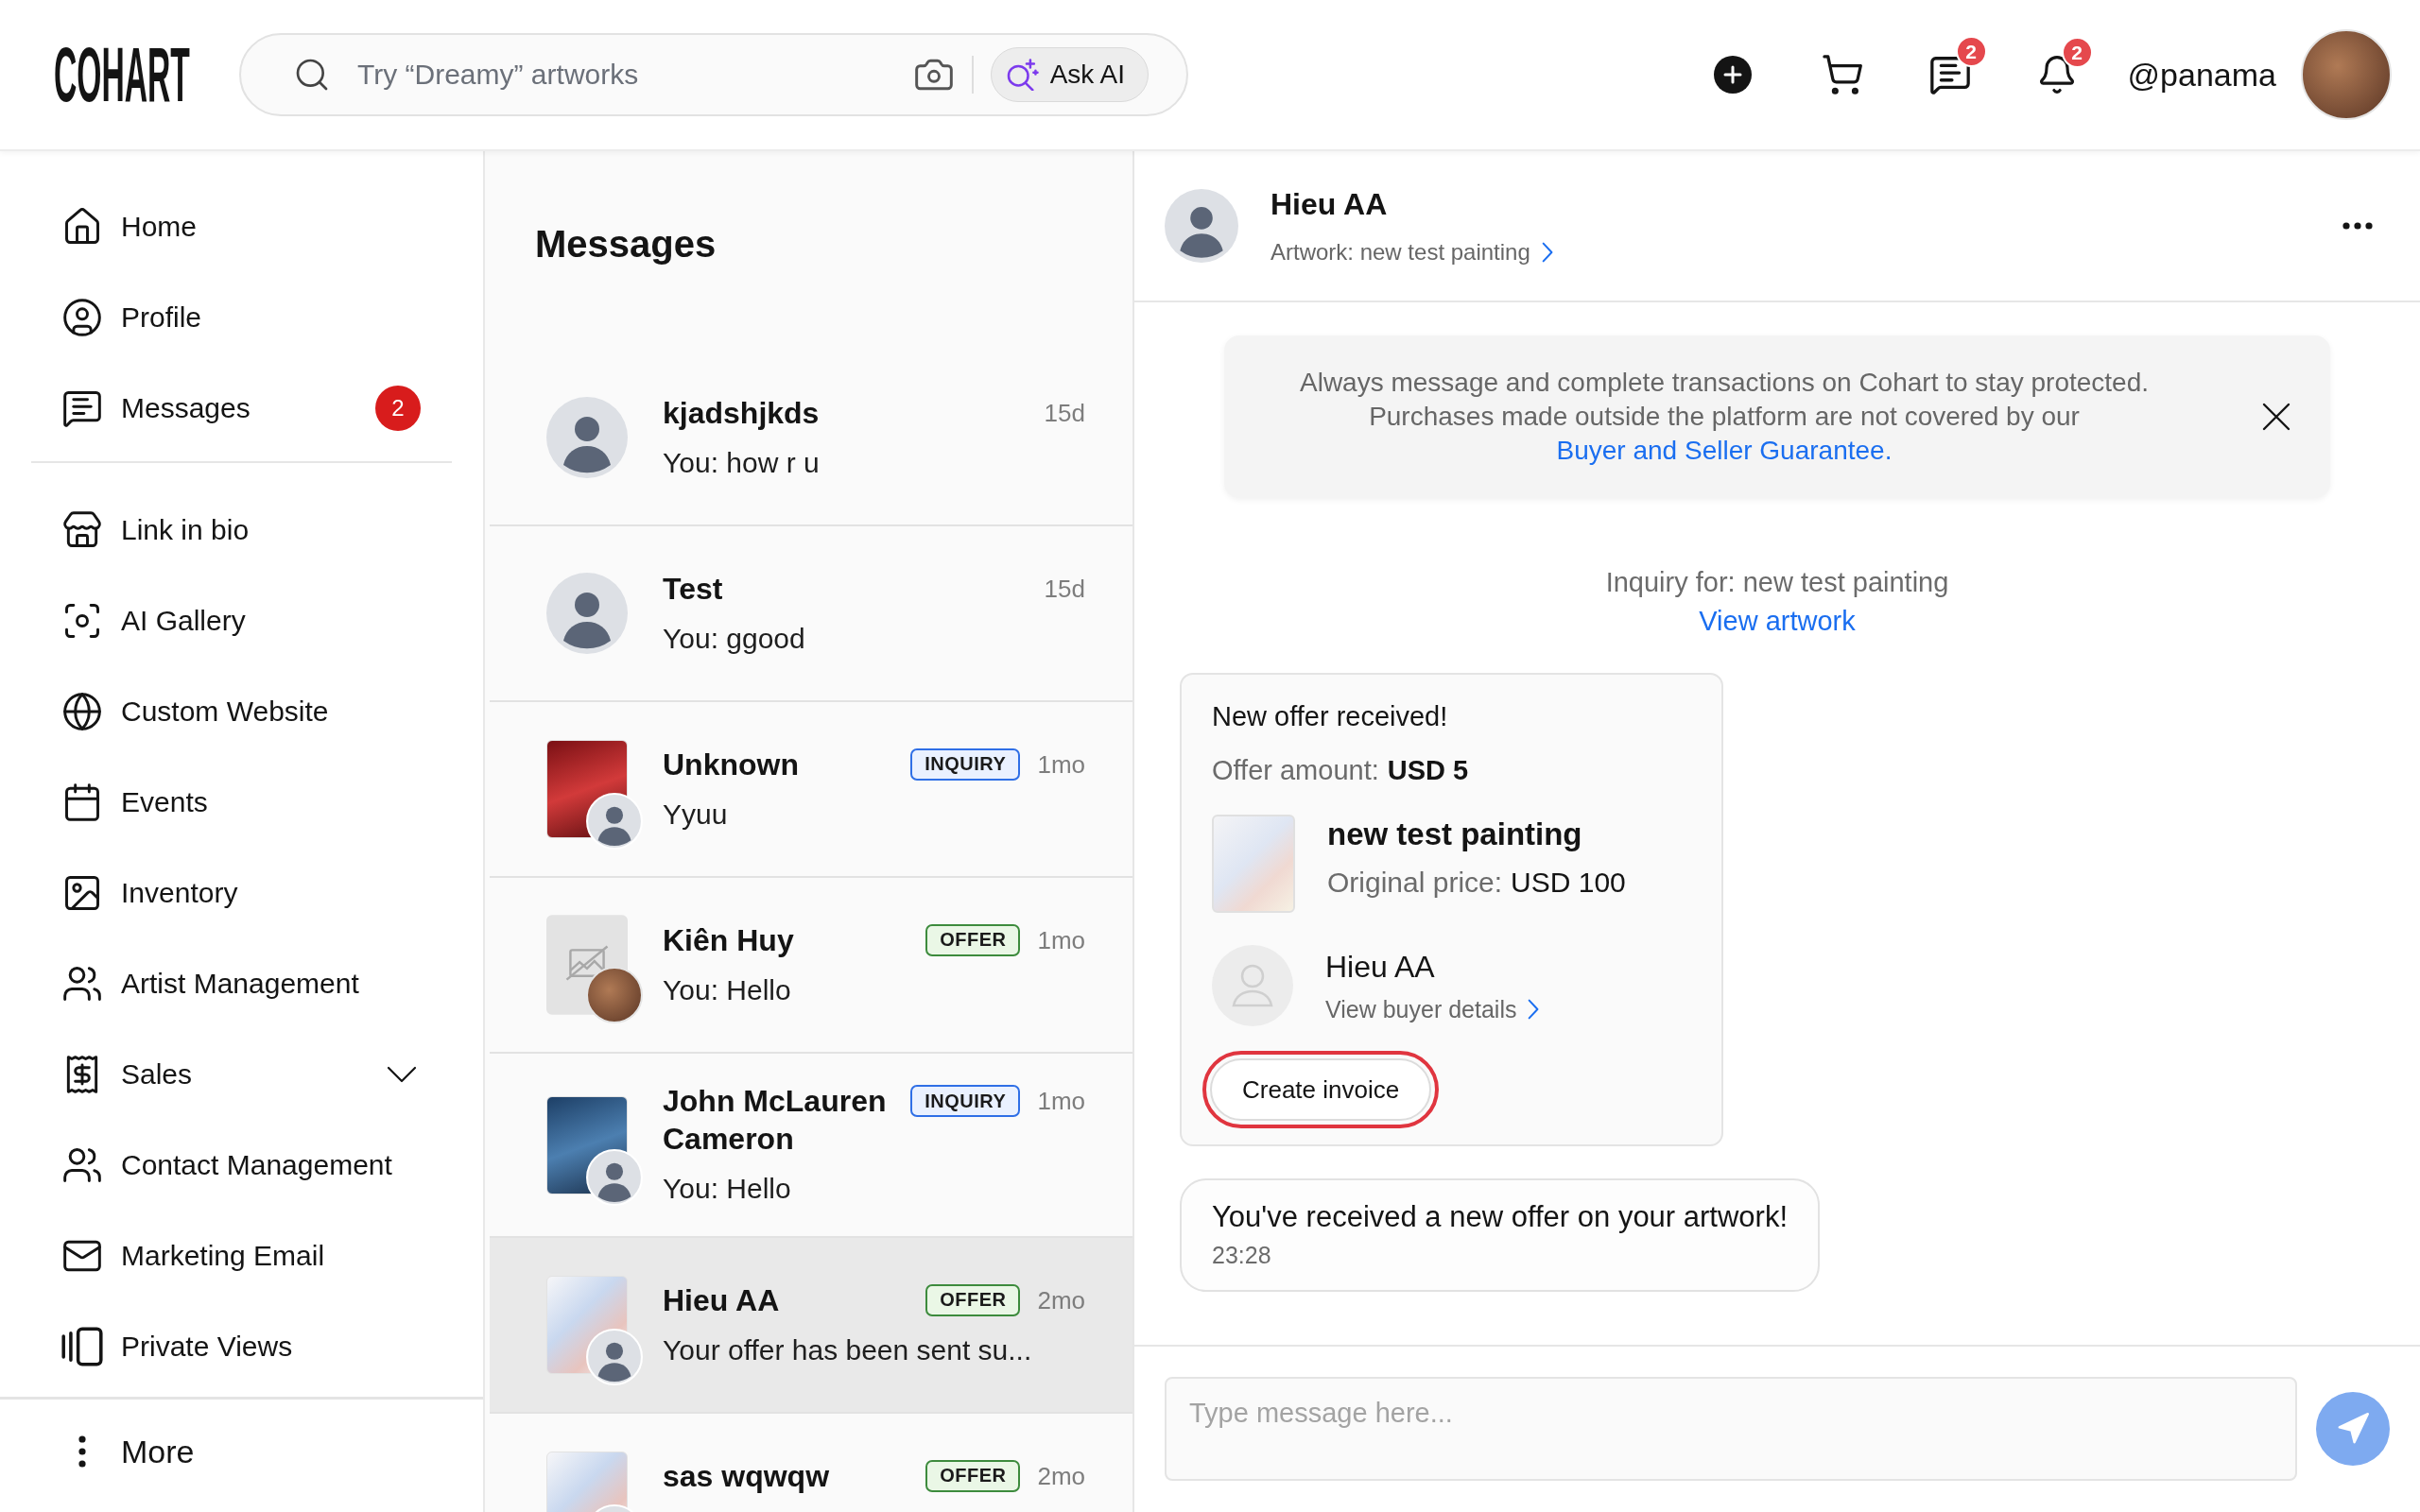 The width and height of the screenshot is (2420, 1512). Describe the element at coordinates (242, 711) in the screenshot. I see `sidebar-item: Custom Website` at that location.